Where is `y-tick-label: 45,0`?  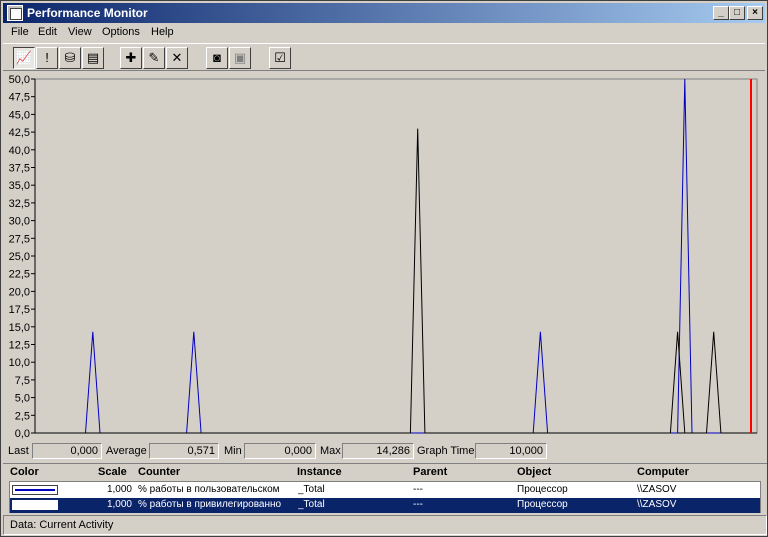 y-tick-label: 45,0 is located at coordinates (19, 115).